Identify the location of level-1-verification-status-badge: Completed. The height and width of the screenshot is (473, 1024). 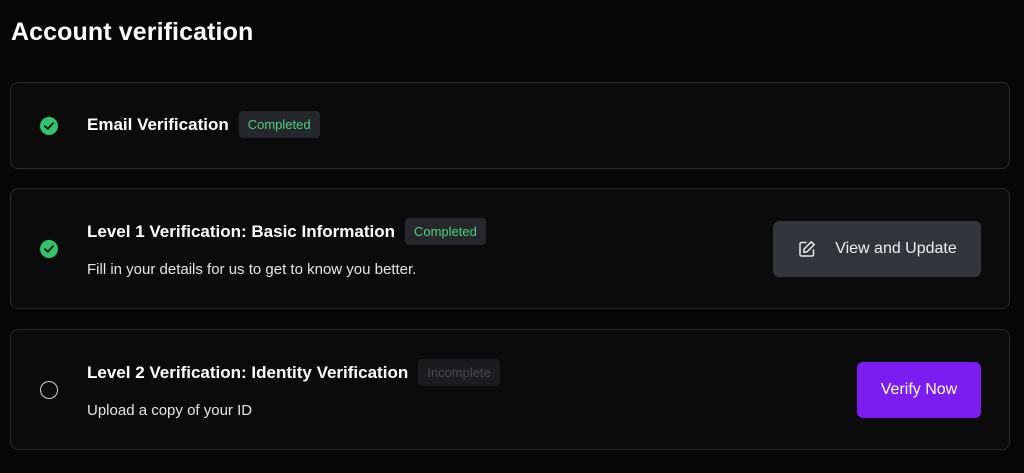
(445, 231).